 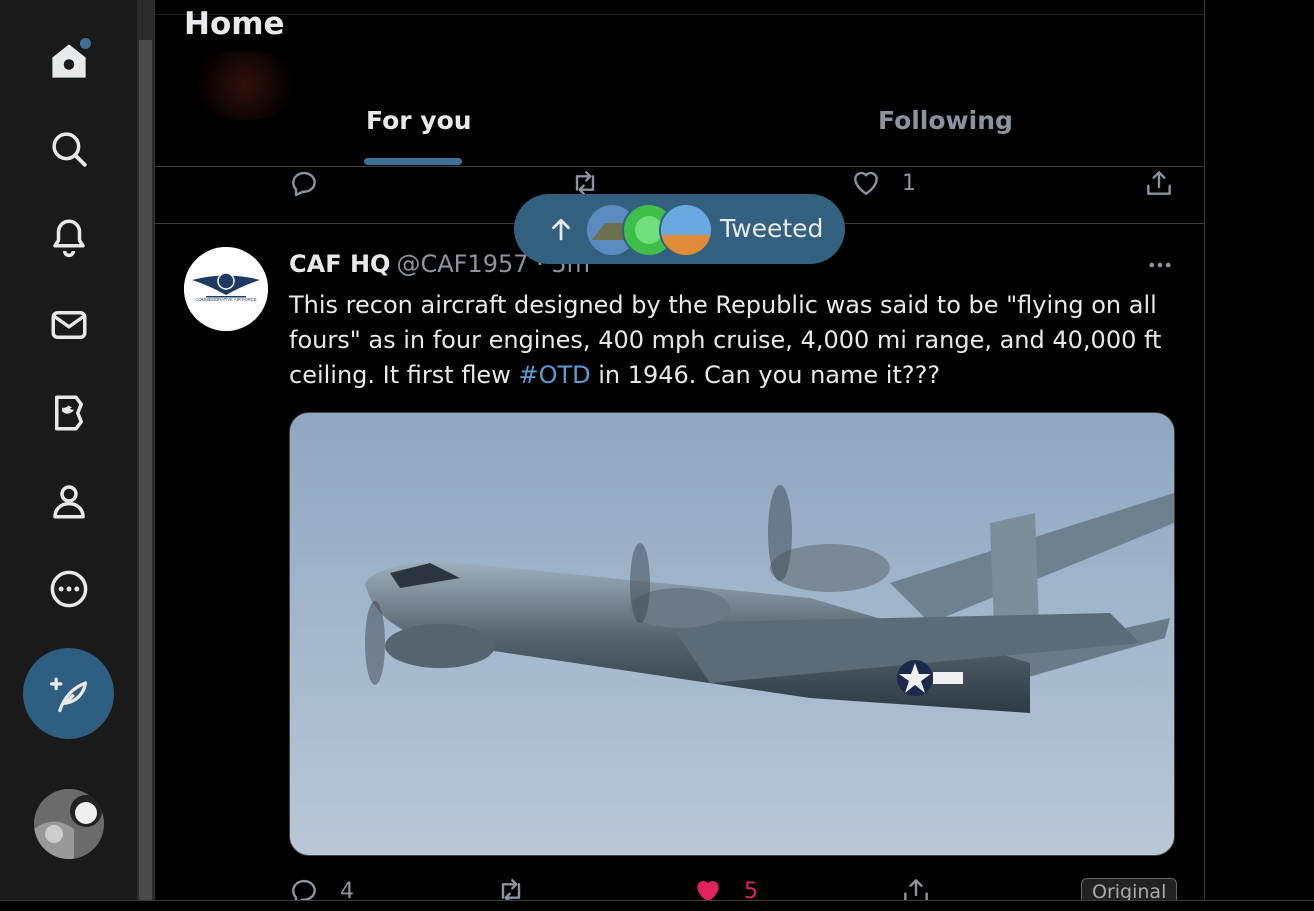 I want to click on sidebar-nav, so click(x=68, y=455).